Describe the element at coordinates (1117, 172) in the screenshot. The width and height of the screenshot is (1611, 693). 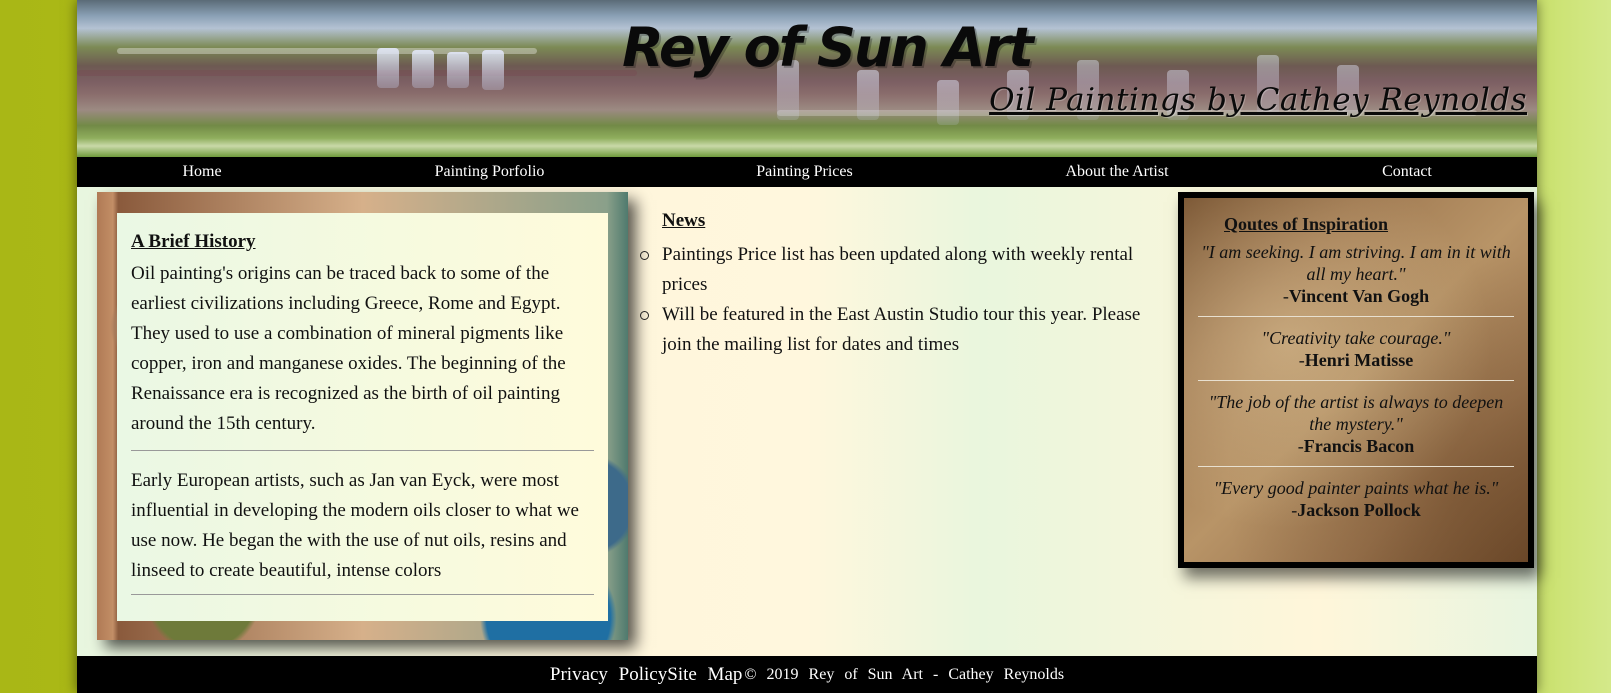
I see `nav-about-the-artist: About the Artist` at that location.